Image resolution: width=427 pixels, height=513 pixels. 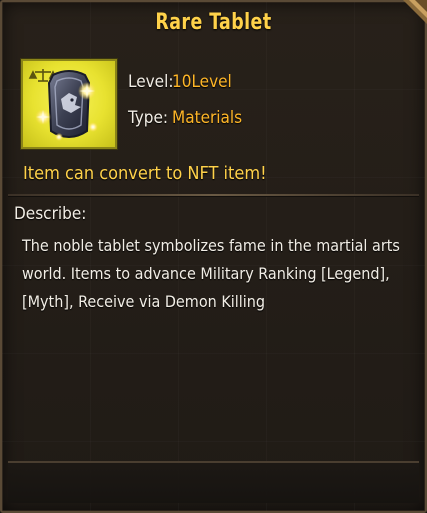 What do you see at coordinates (415, 12) in the screenshot?
I see `corner-ornament-icon` at bounding box center [415, 12].